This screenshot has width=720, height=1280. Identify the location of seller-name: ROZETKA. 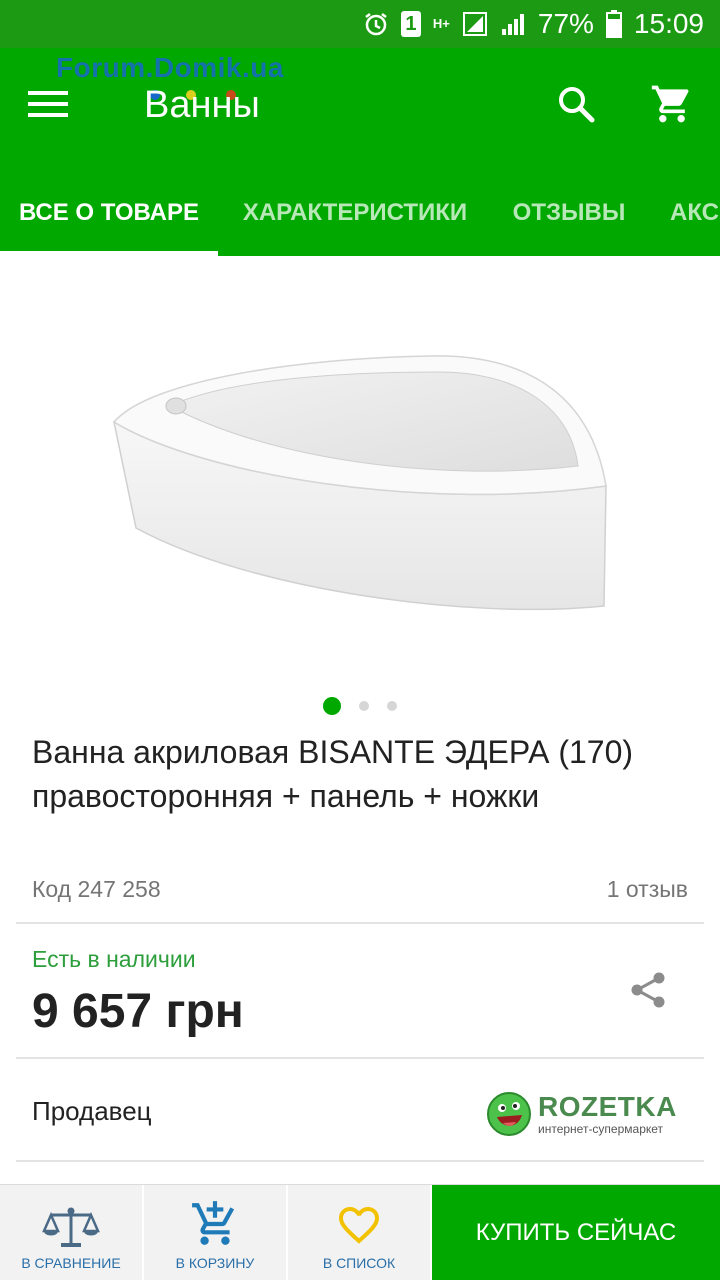
(607, 1106).